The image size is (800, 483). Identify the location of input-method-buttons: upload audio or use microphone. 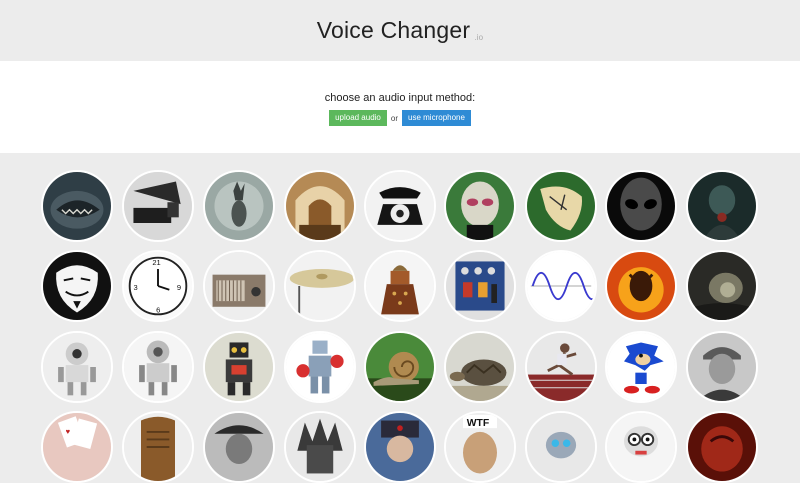
(400, 118).